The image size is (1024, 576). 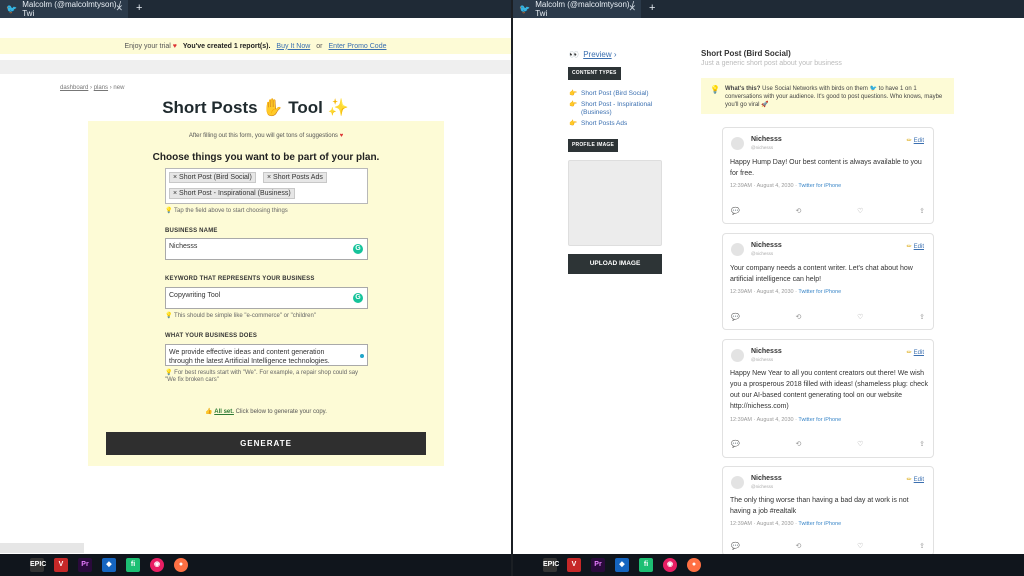 What do you see at coordinates (226, 46) in the screenshot?
I see `reports-created-text: You've created 1 report(s).` at bounding box center [226, 46].